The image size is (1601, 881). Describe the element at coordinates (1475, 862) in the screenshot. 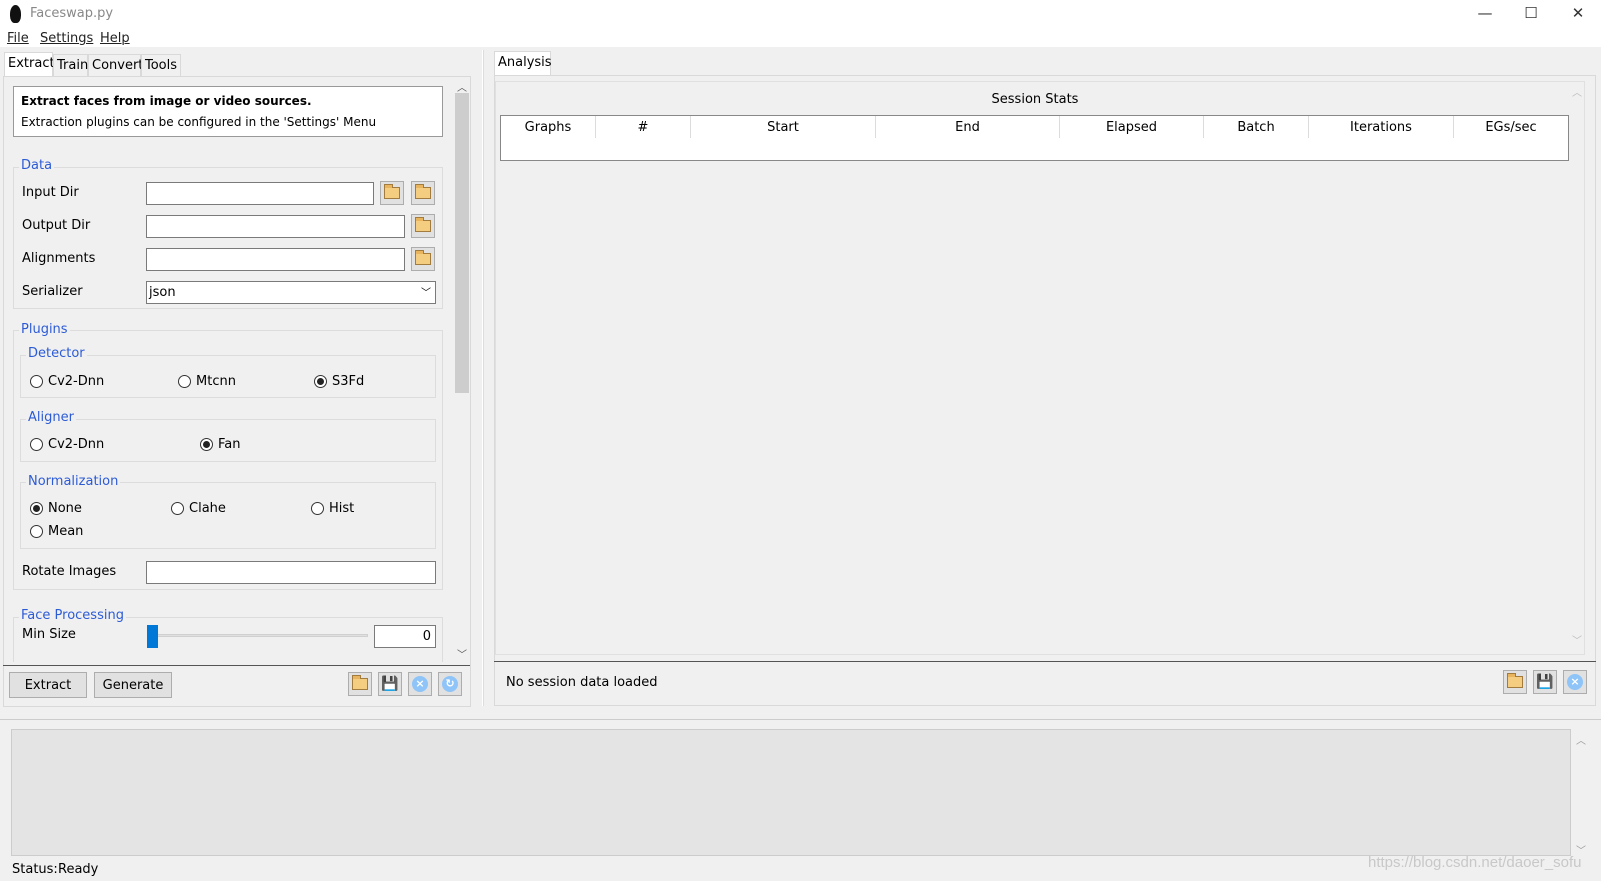

I see `watermark: https://blog.csdn.net/daoer_sofu` at that location.